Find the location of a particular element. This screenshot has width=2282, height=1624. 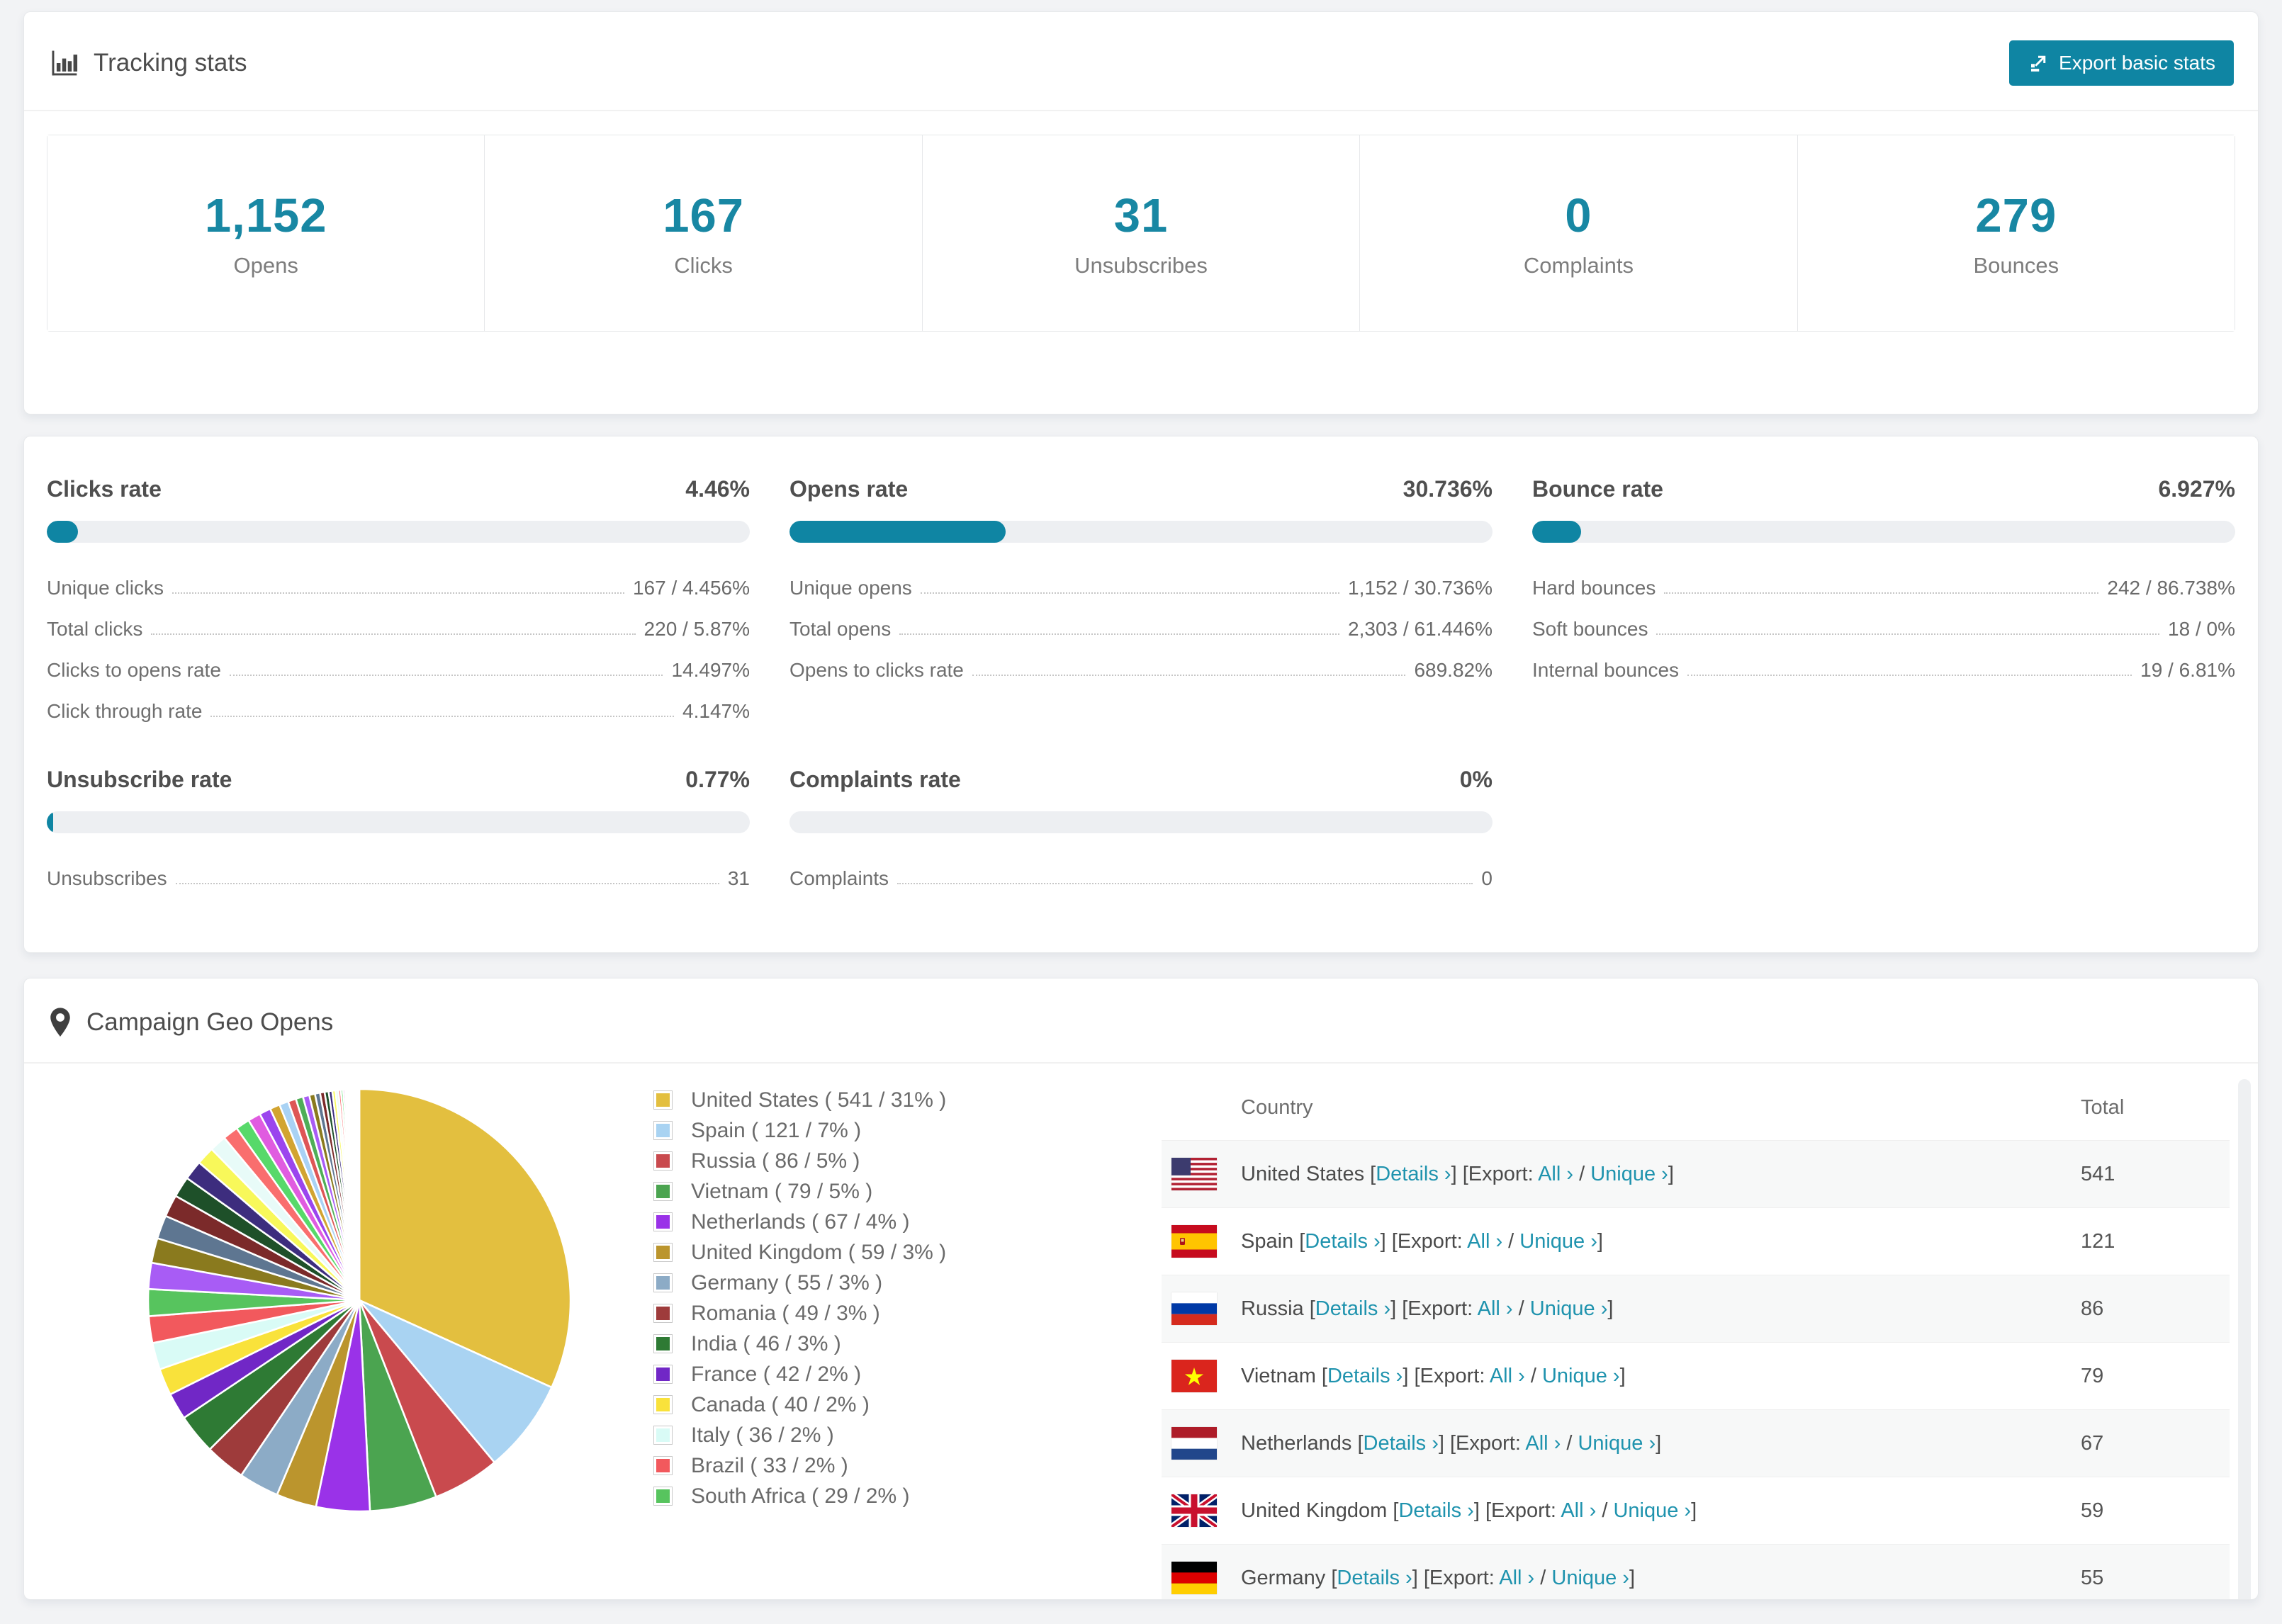

rate-value: 0.77% is located at coordinates (718, 780).